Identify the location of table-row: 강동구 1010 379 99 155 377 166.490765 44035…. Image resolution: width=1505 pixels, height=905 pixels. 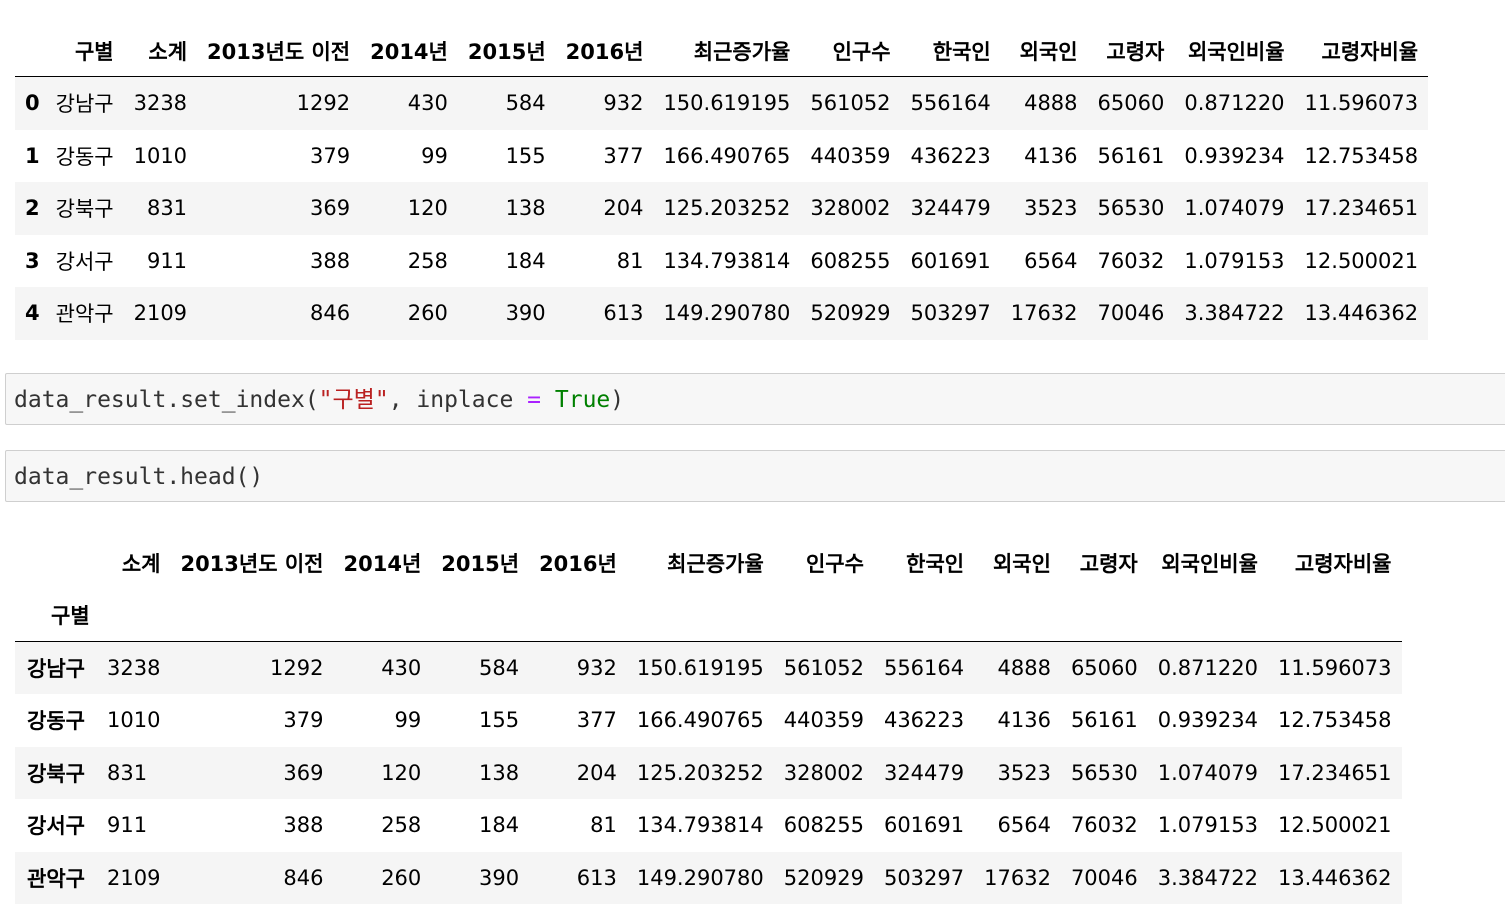
(708, 720).